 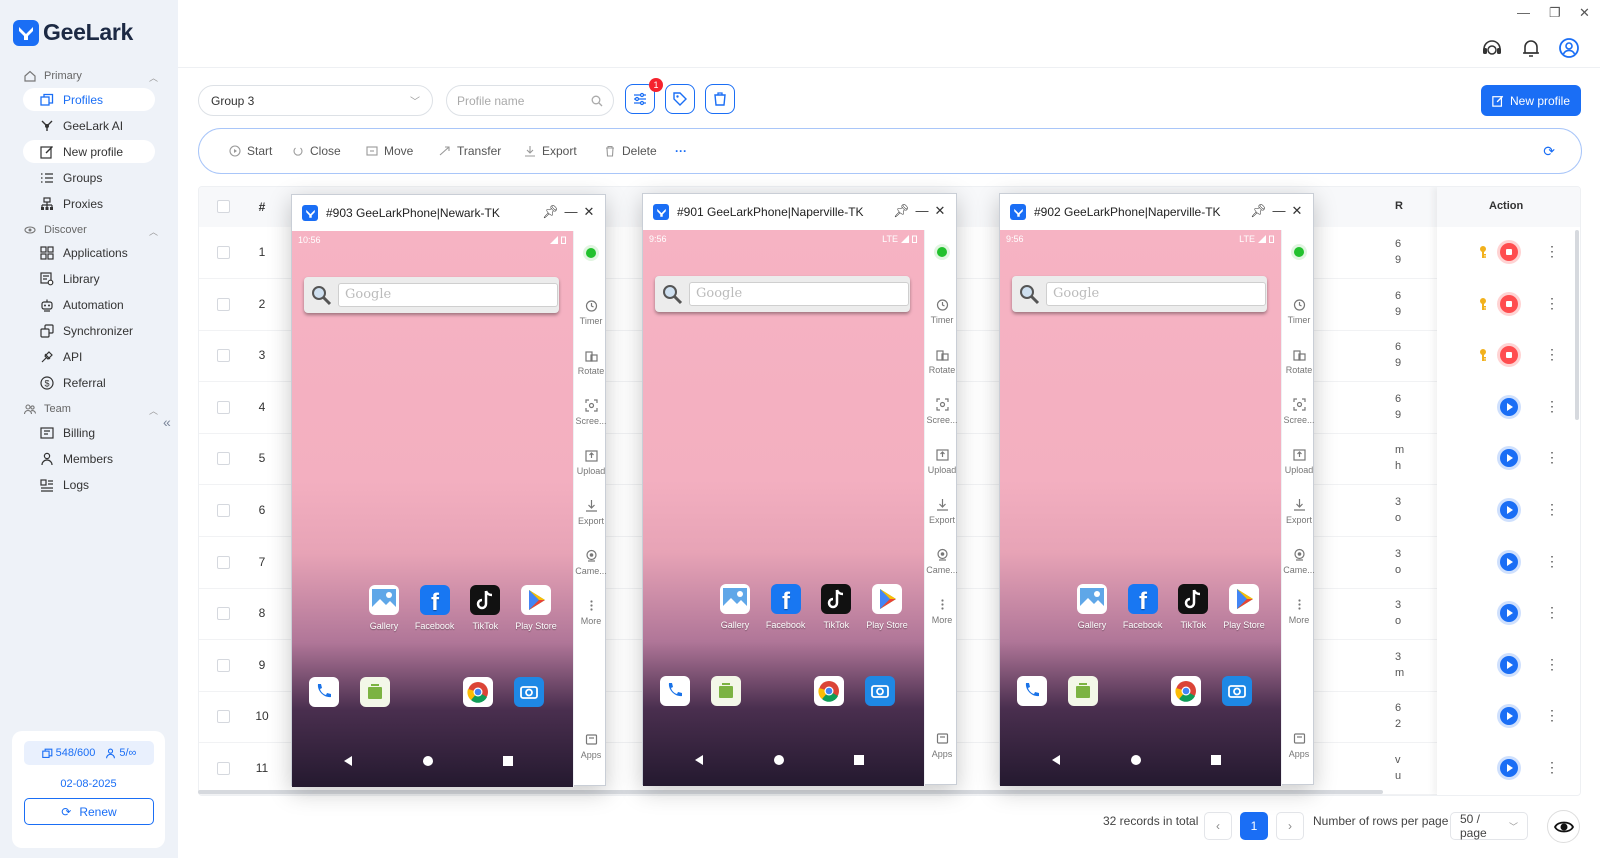 What do you see at coordinates (89, 278) in the screenshot?
I see `sidebar-item-library: Library` at bounding box center [89, 278].